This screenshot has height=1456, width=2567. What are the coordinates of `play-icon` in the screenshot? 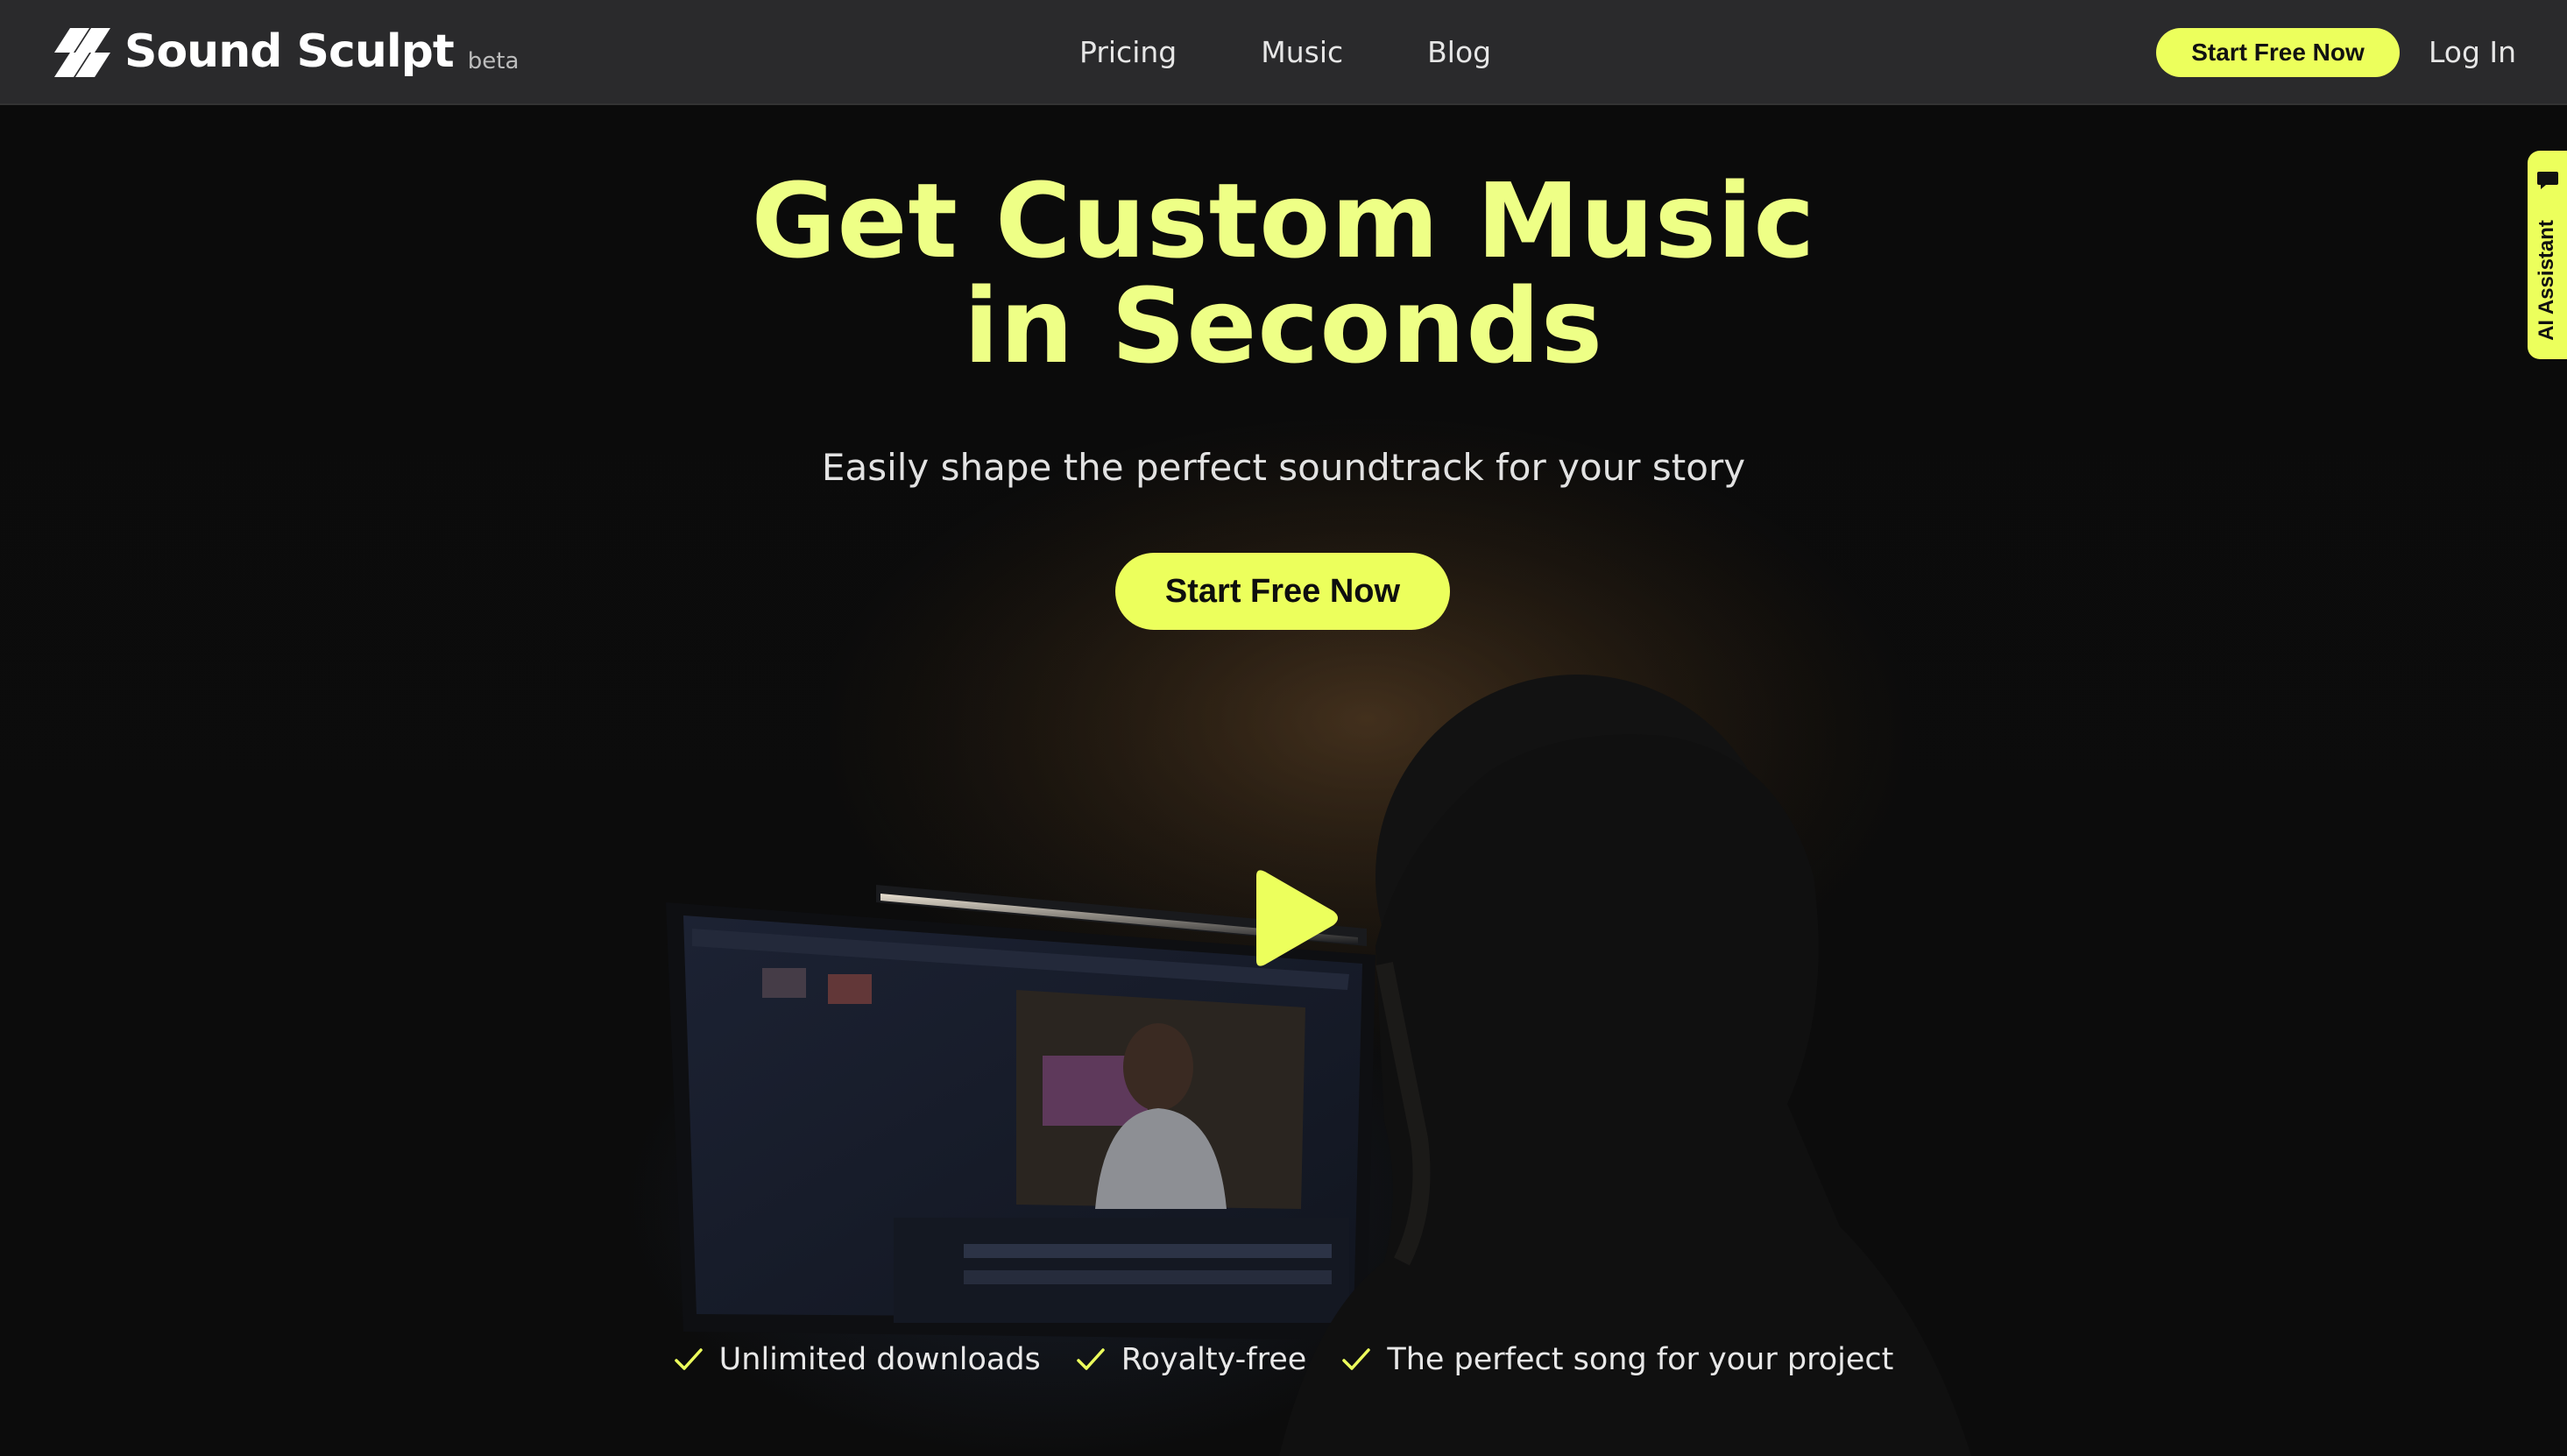 It's located at (1292, 918).